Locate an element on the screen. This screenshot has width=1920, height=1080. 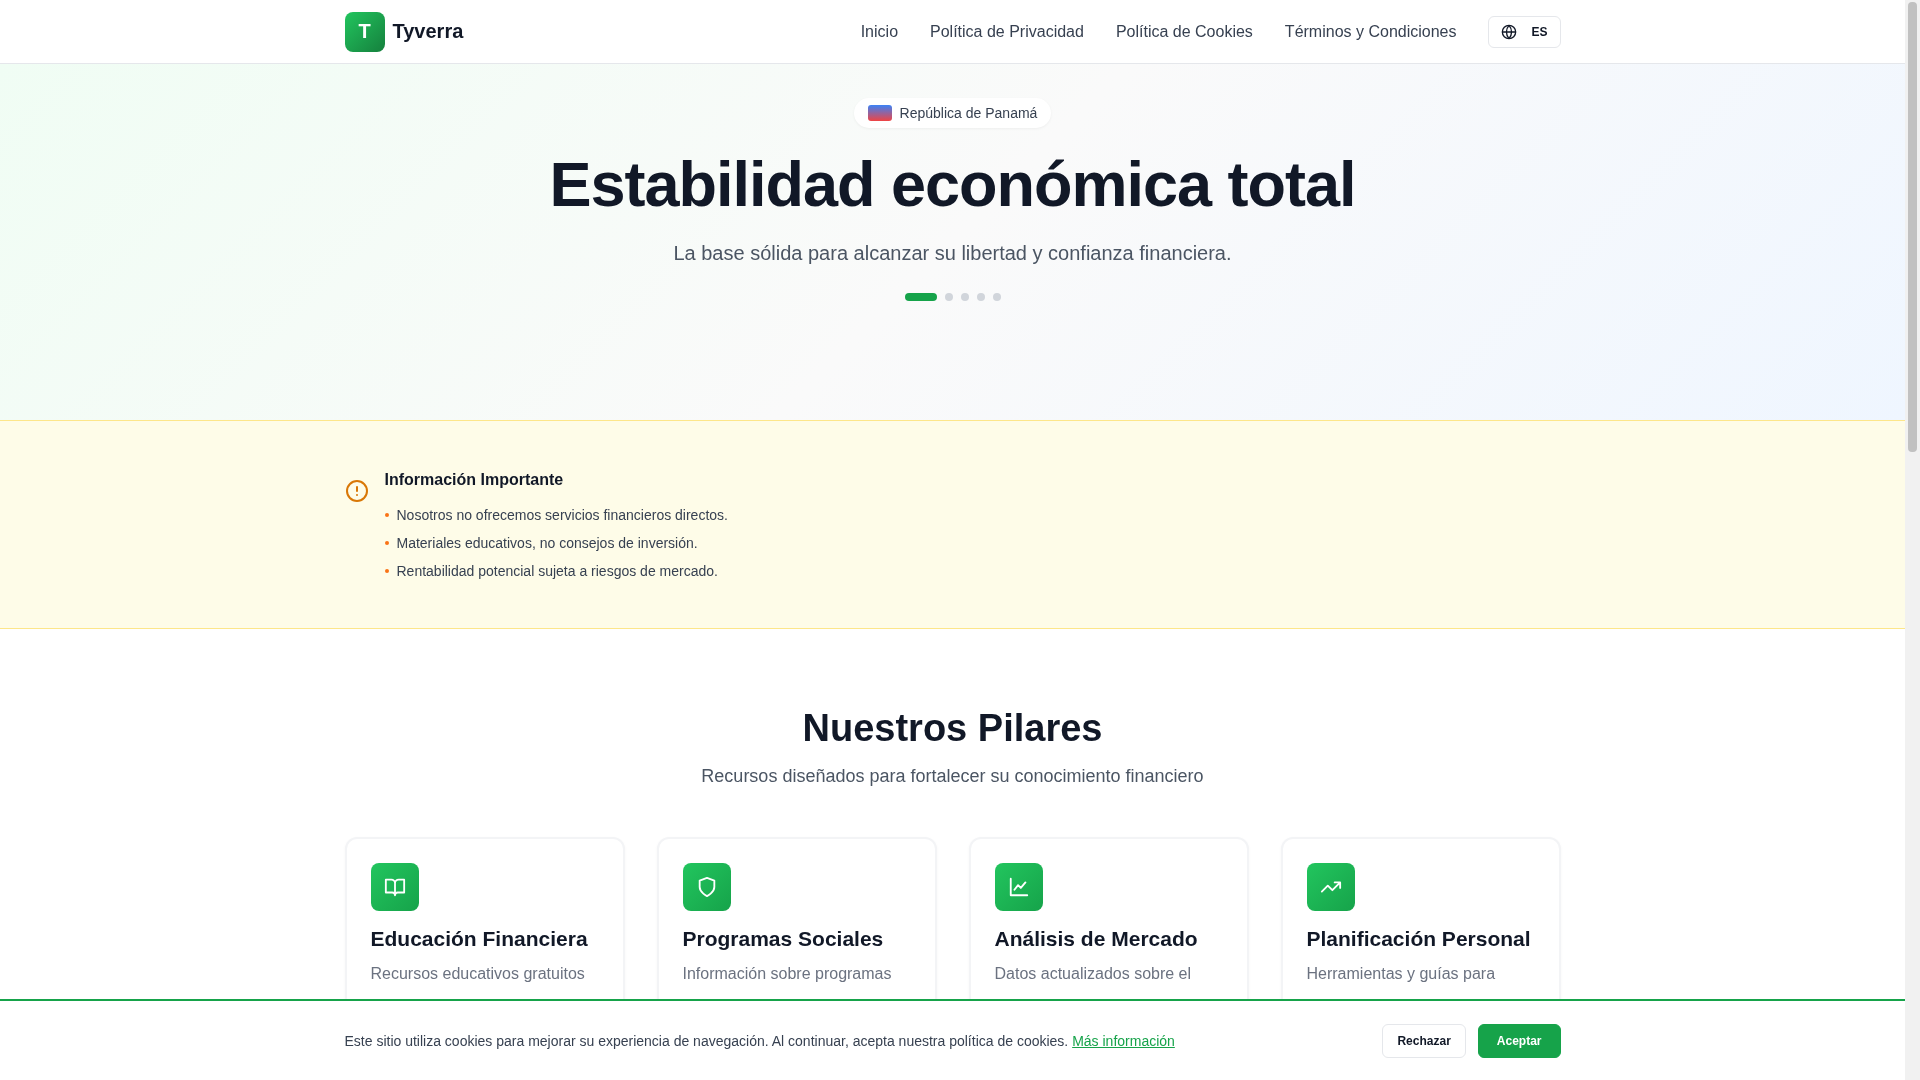
brand-name: Tyverra is located at coordinates (428, 31).